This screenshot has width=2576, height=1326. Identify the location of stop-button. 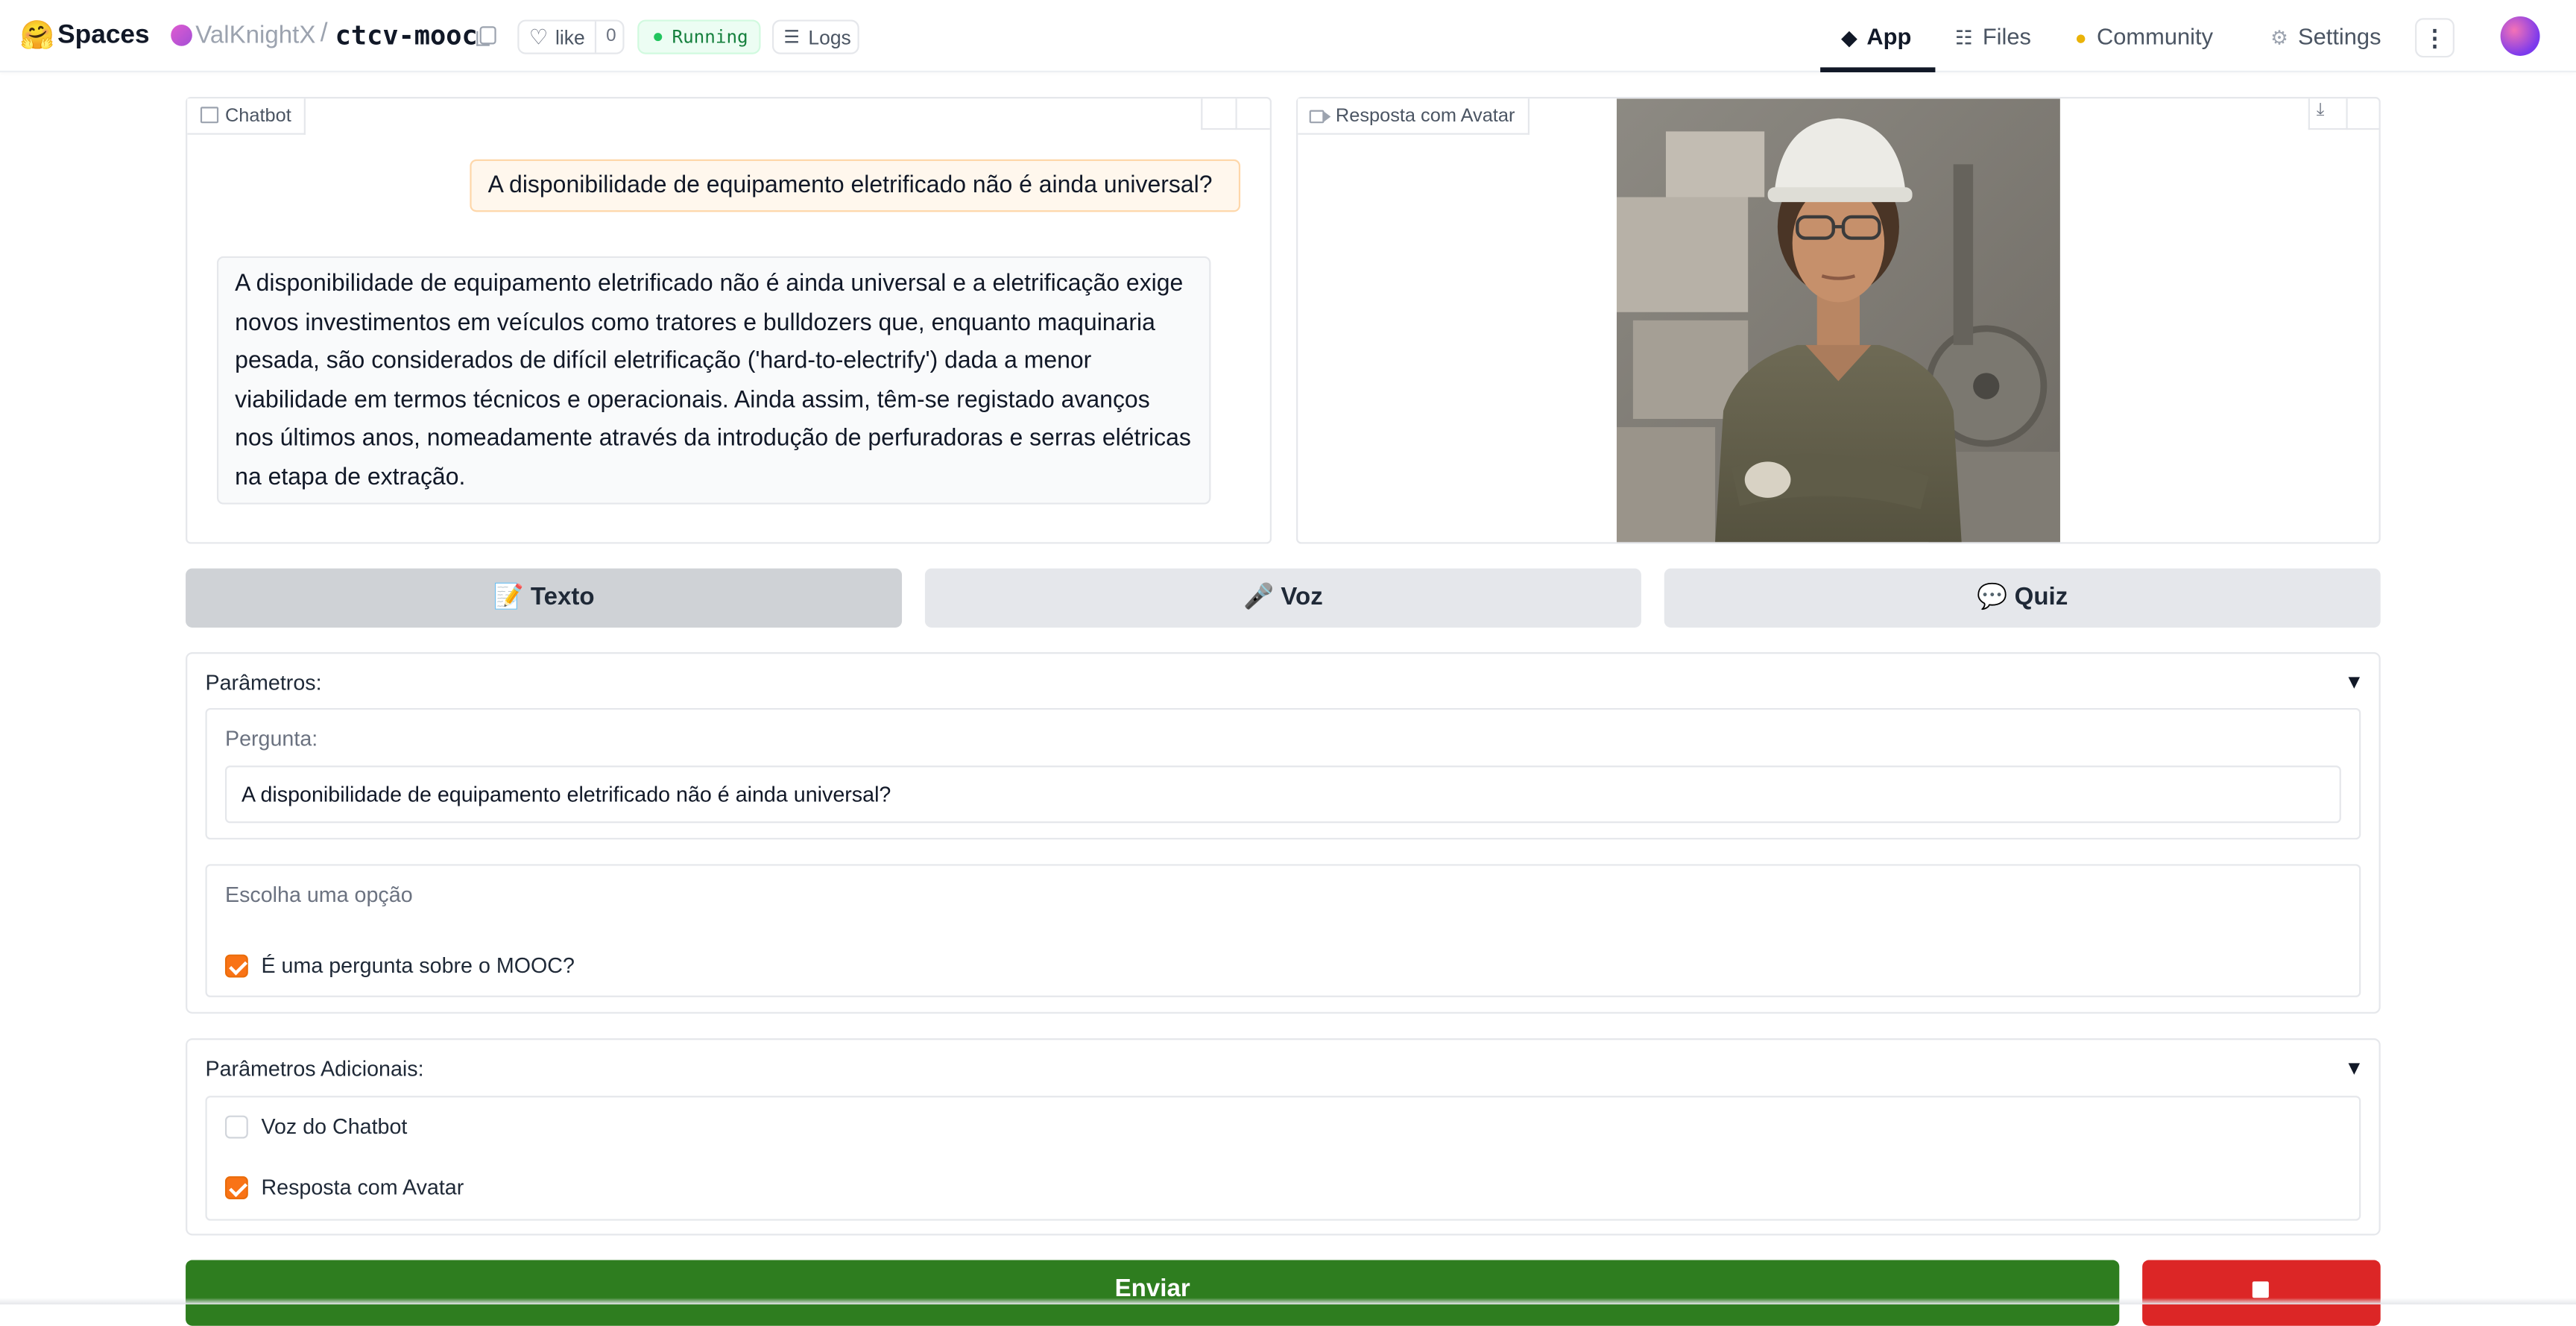
(2261, 1293).